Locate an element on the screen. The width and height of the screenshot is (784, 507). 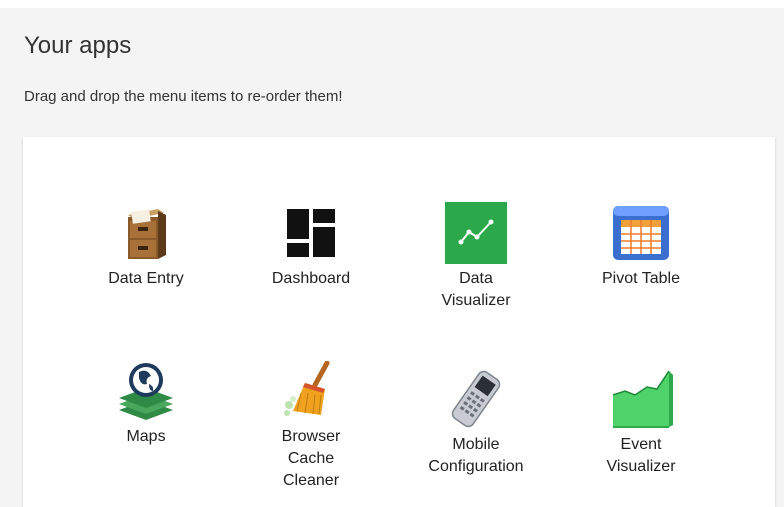
globe-layers-icon is located at coordinates (146, 391).